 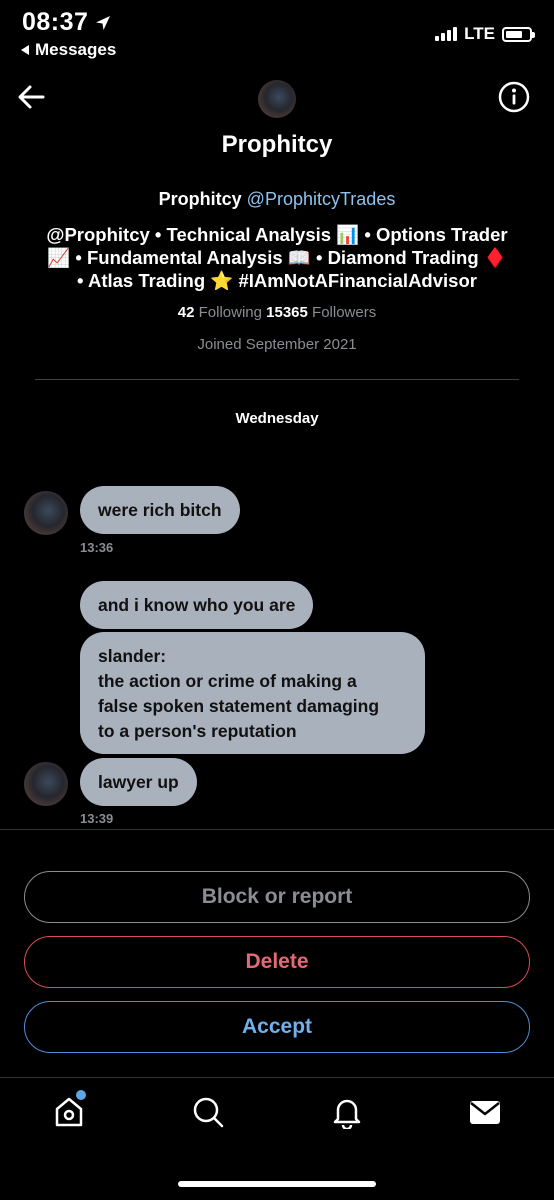 I want to click on followers-label: Followers, so click(x=344, y=312).